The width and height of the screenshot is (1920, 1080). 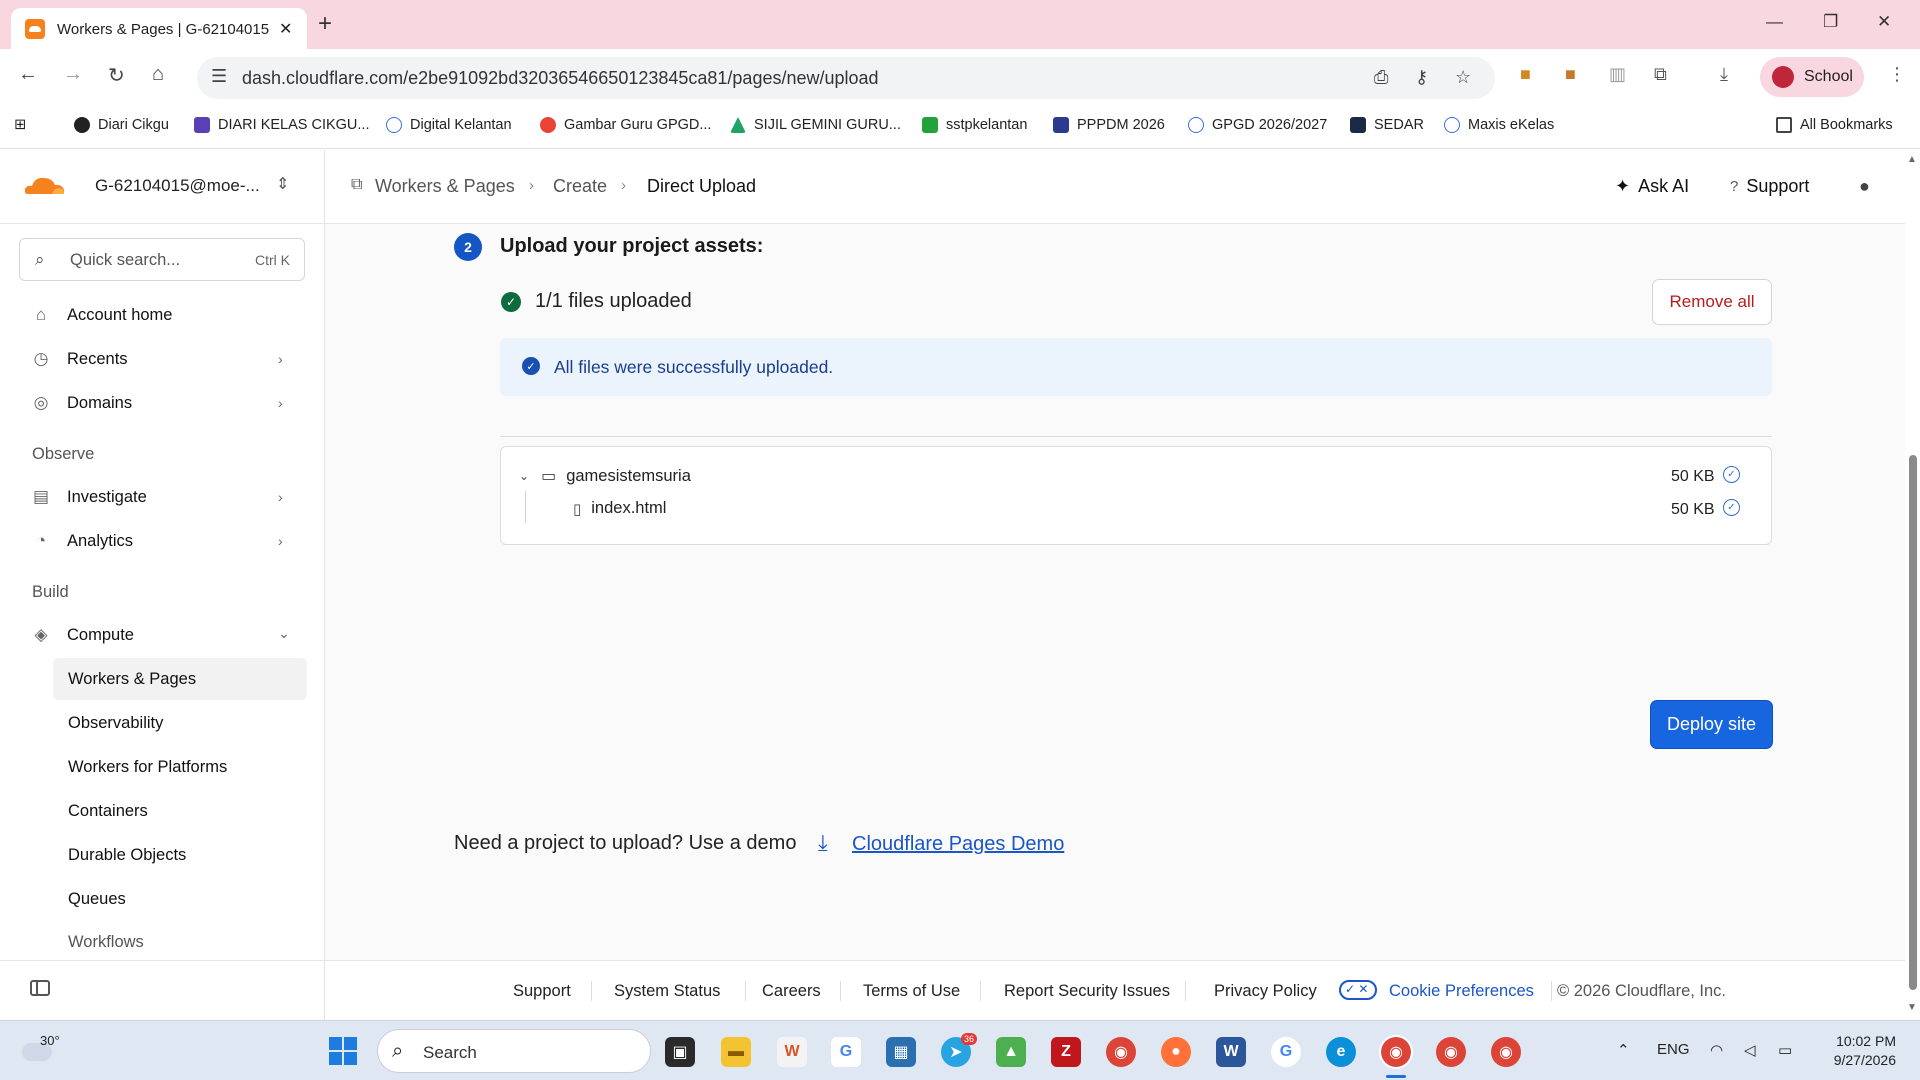 What do you see at coordinates (1623, 1050) in the screenshot?
I see `chevron-up-icon: ⌃` at bounding box center [1623, 1050].